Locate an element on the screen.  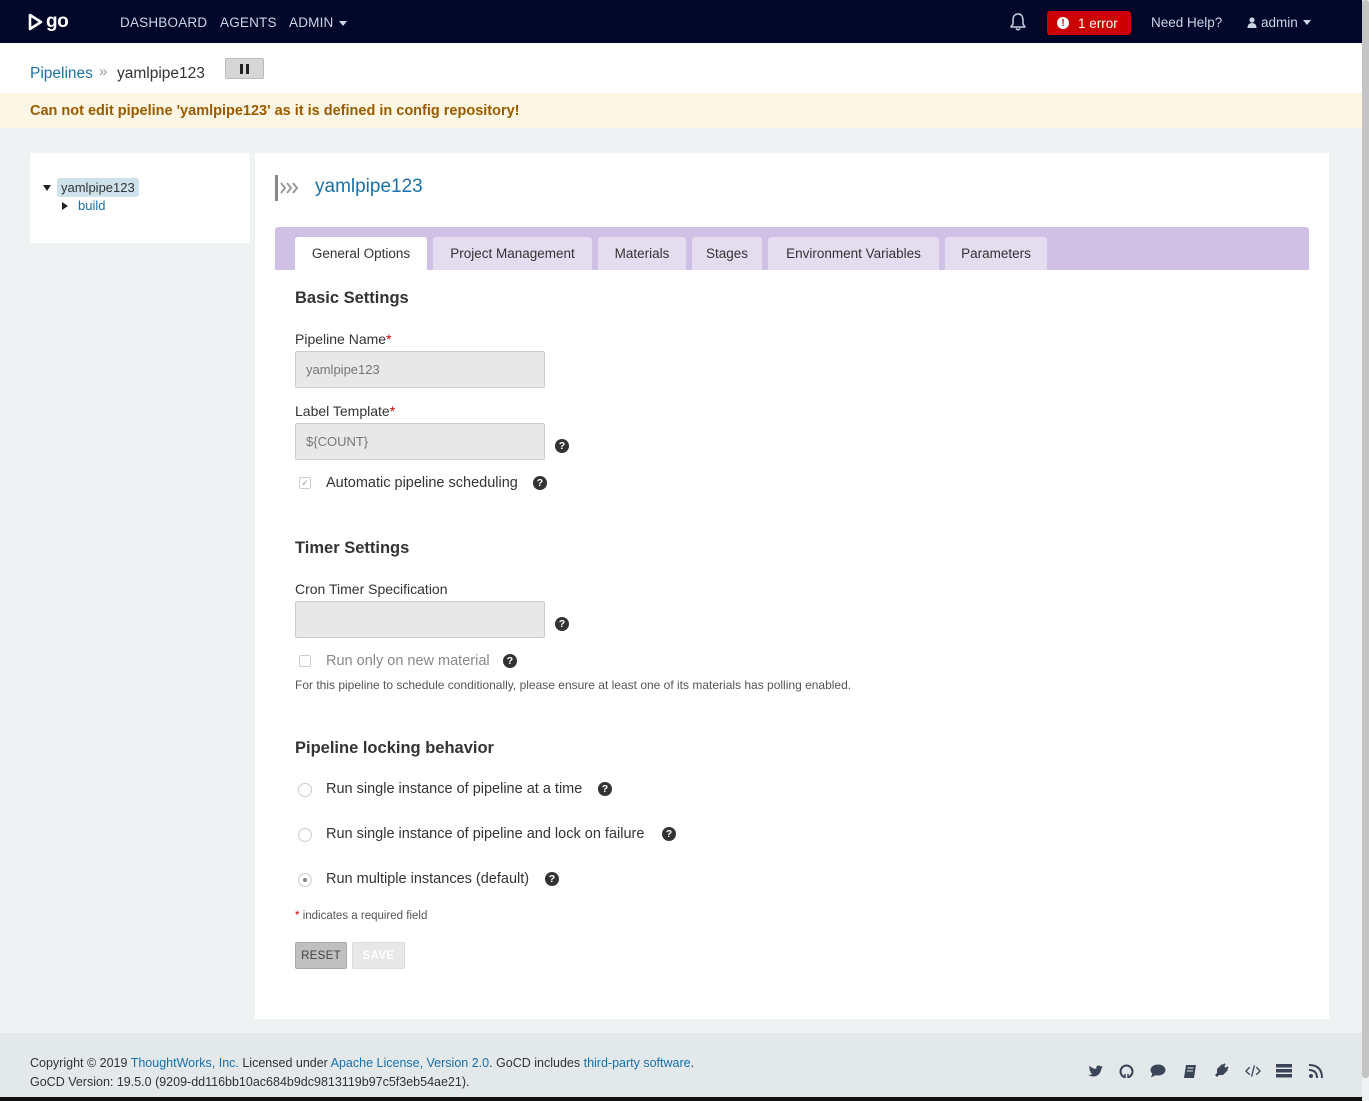
tab-stages: Stages is located at coordinates (727, 253).